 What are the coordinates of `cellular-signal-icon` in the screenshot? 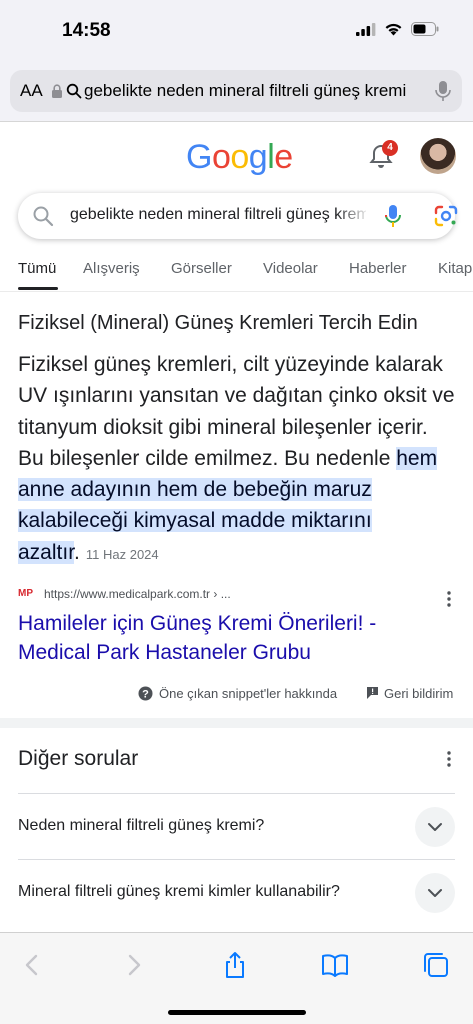 It's located at (366, 29).